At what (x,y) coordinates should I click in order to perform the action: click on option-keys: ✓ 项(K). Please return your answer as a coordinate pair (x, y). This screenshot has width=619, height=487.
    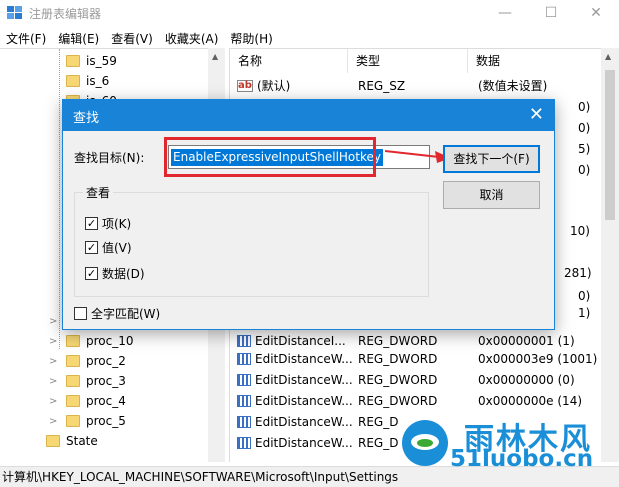
    Looking at the image, I should click on (108, 223).